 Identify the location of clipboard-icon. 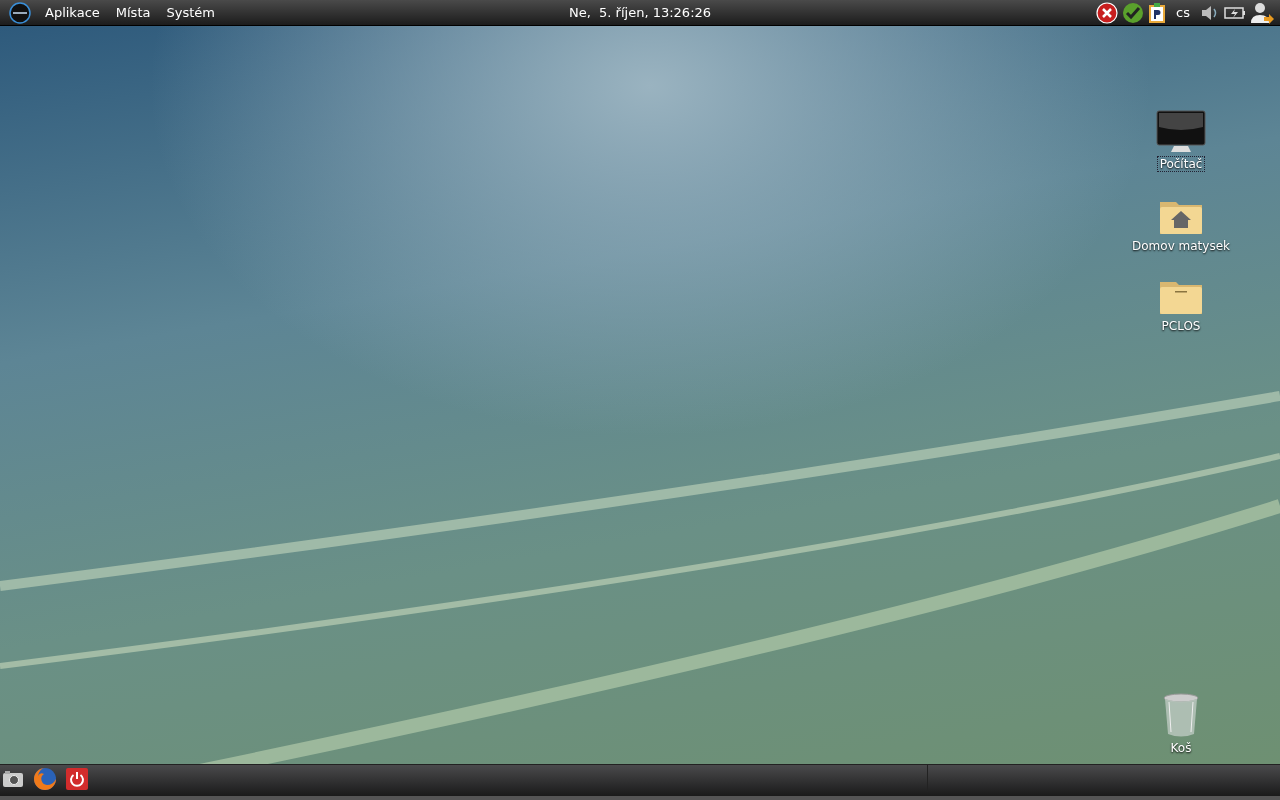
(1157, 12).